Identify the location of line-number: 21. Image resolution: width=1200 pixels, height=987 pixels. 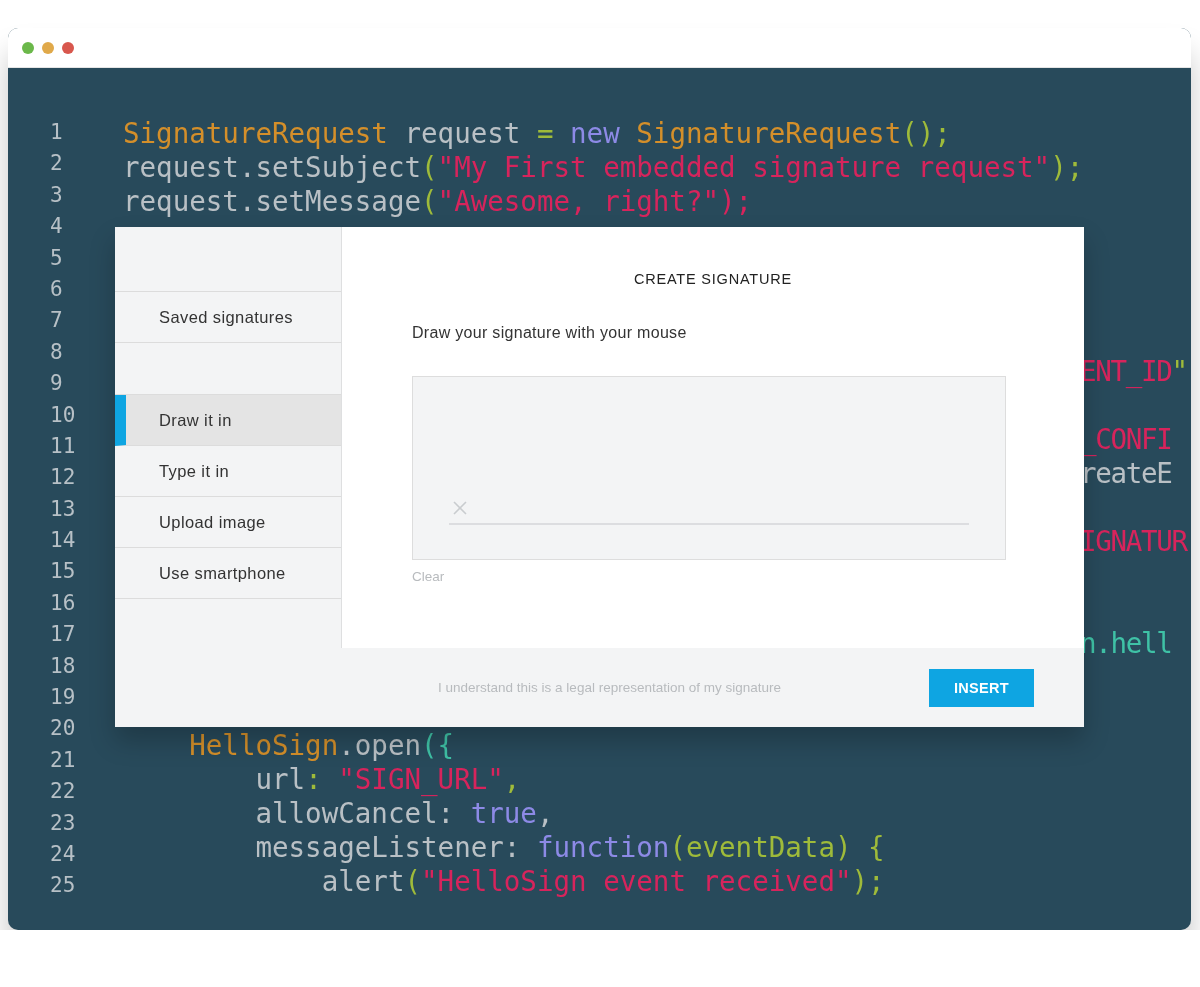
(63, 760).